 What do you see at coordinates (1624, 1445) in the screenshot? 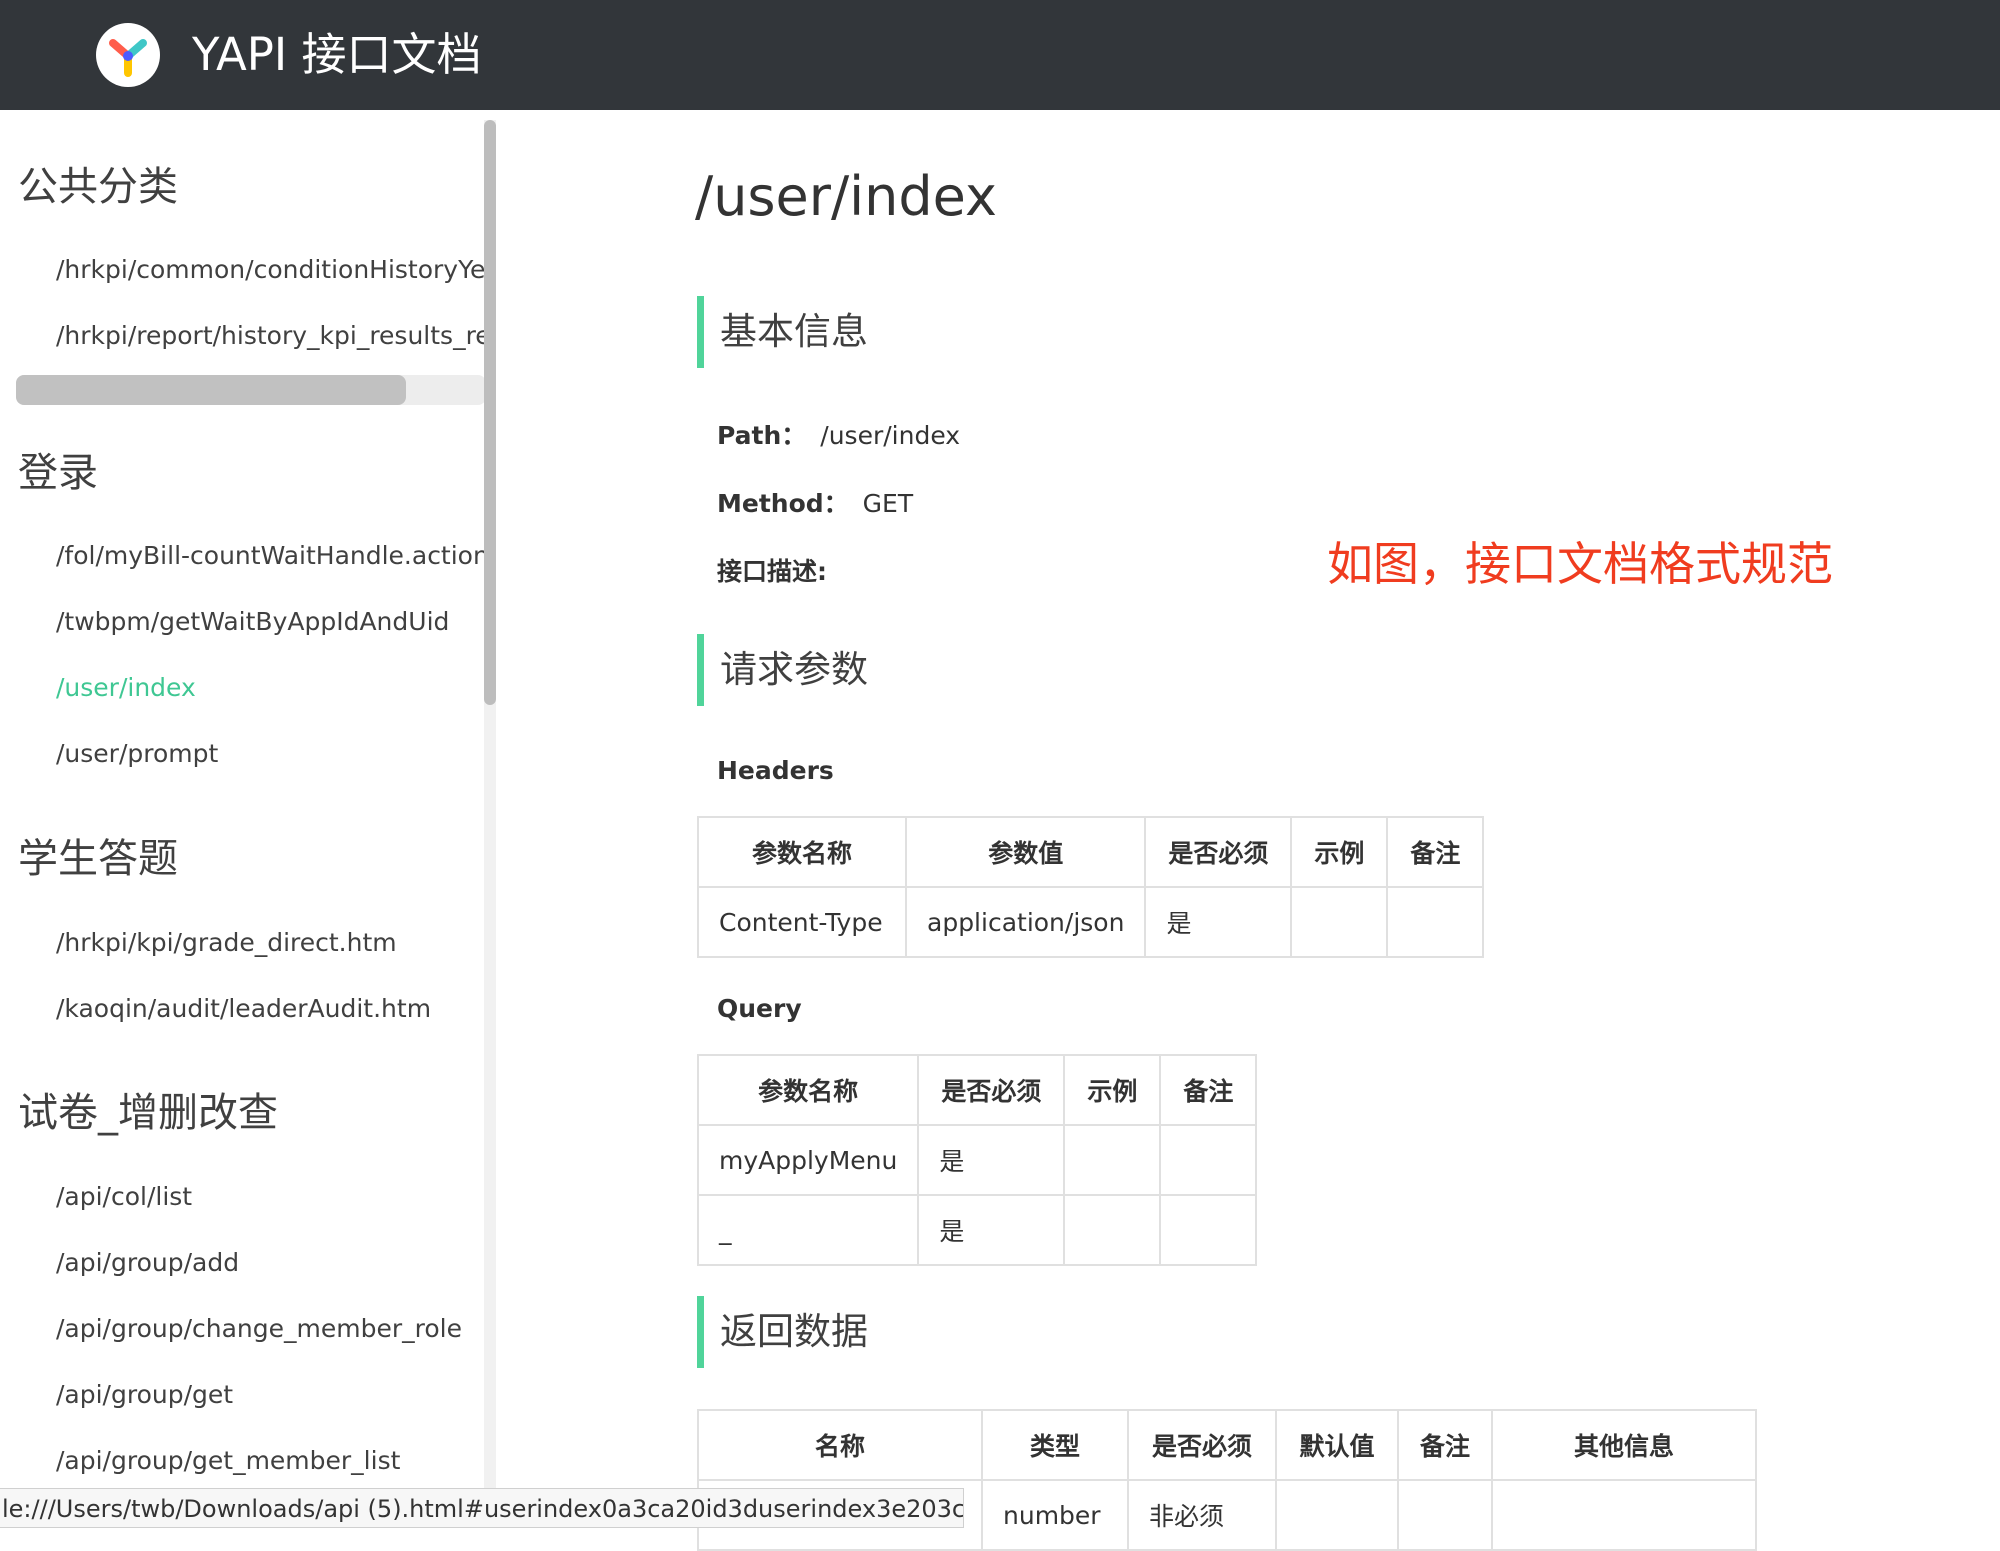
I see `table-header-cell: 其他信息` at bounding box center [1624, 1445].